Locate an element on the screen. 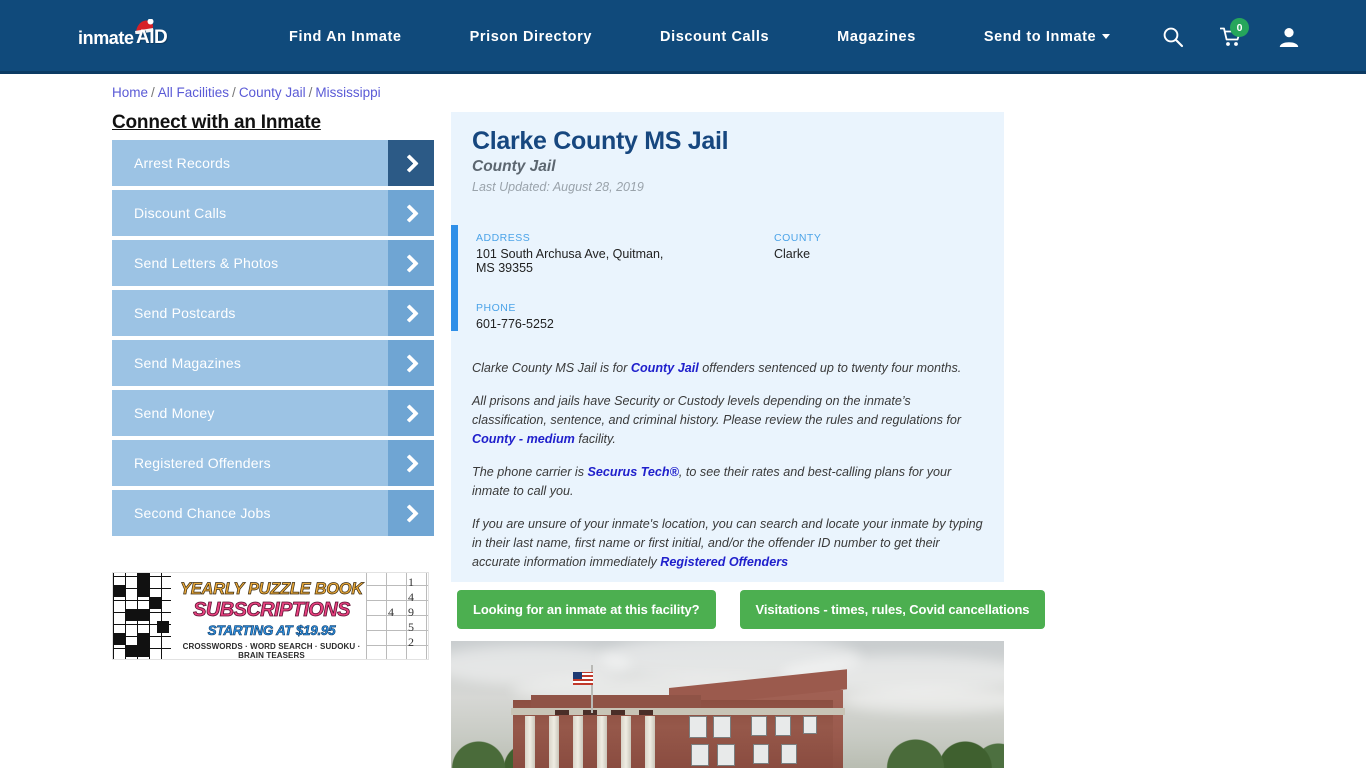  page-title: Clarke County MS Jail is located at coordinates (600, 141).